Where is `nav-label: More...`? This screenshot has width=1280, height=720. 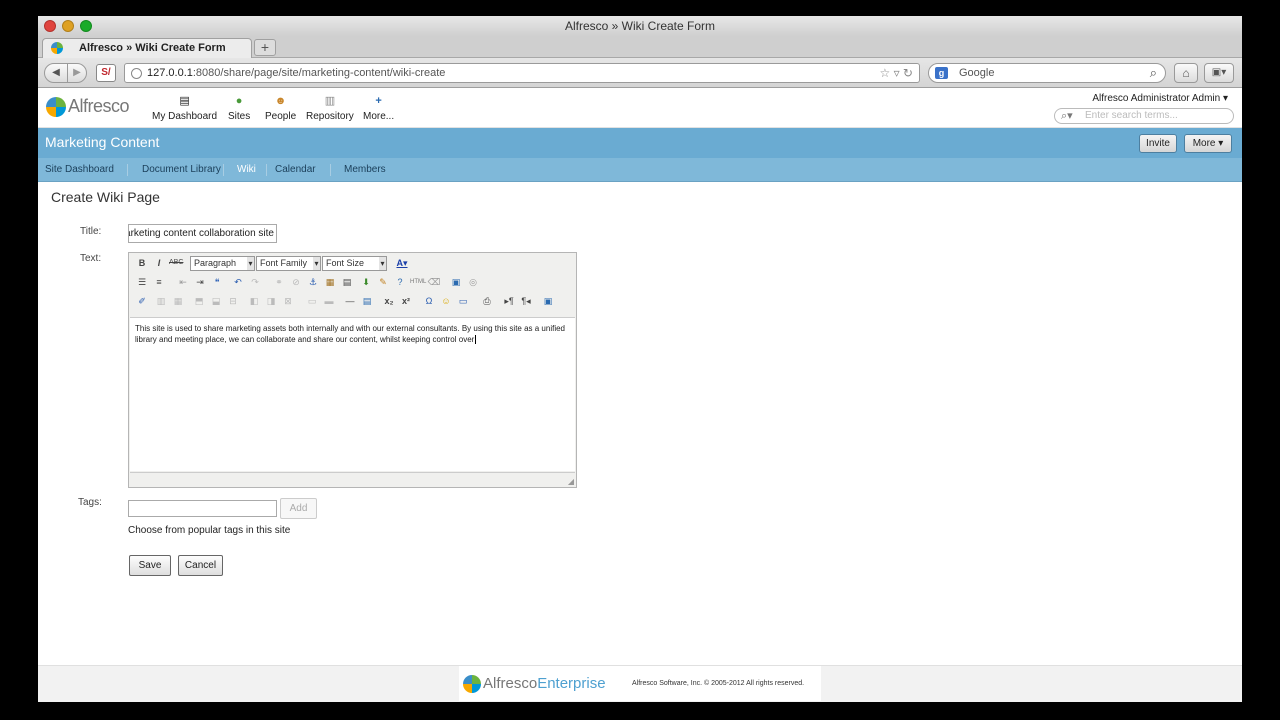
nav-label: More... is located at coordinates (379, 116).